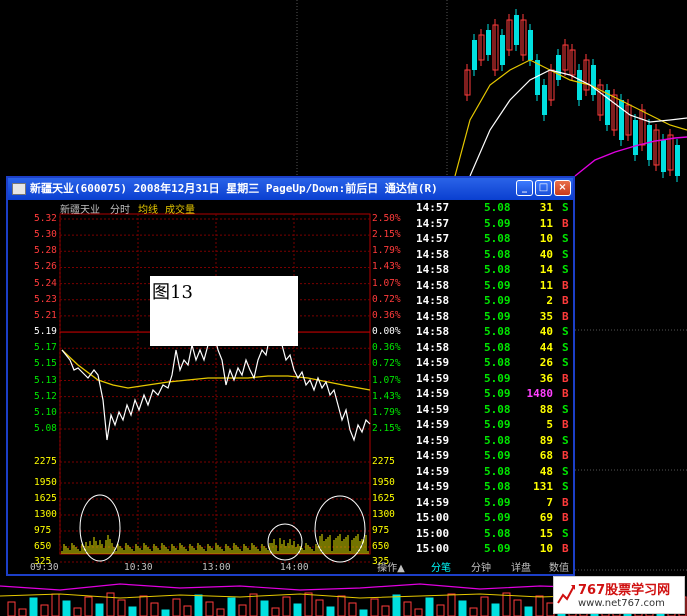 This screenshot has height=616, width=687. Describe the element at coordinates (386, 396) in the screenshot. I see `pct-tick-label: 1.43%` at that location.